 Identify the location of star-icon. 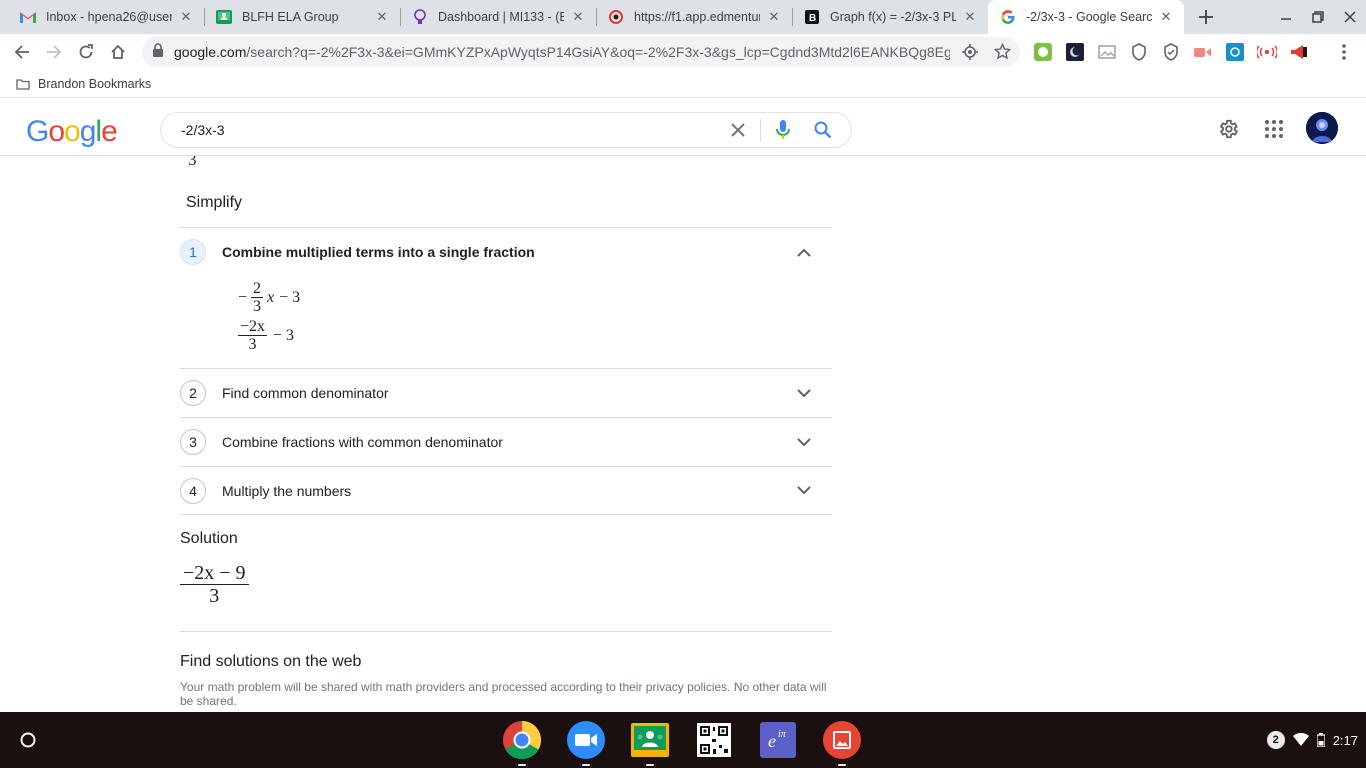
(1002, 53).